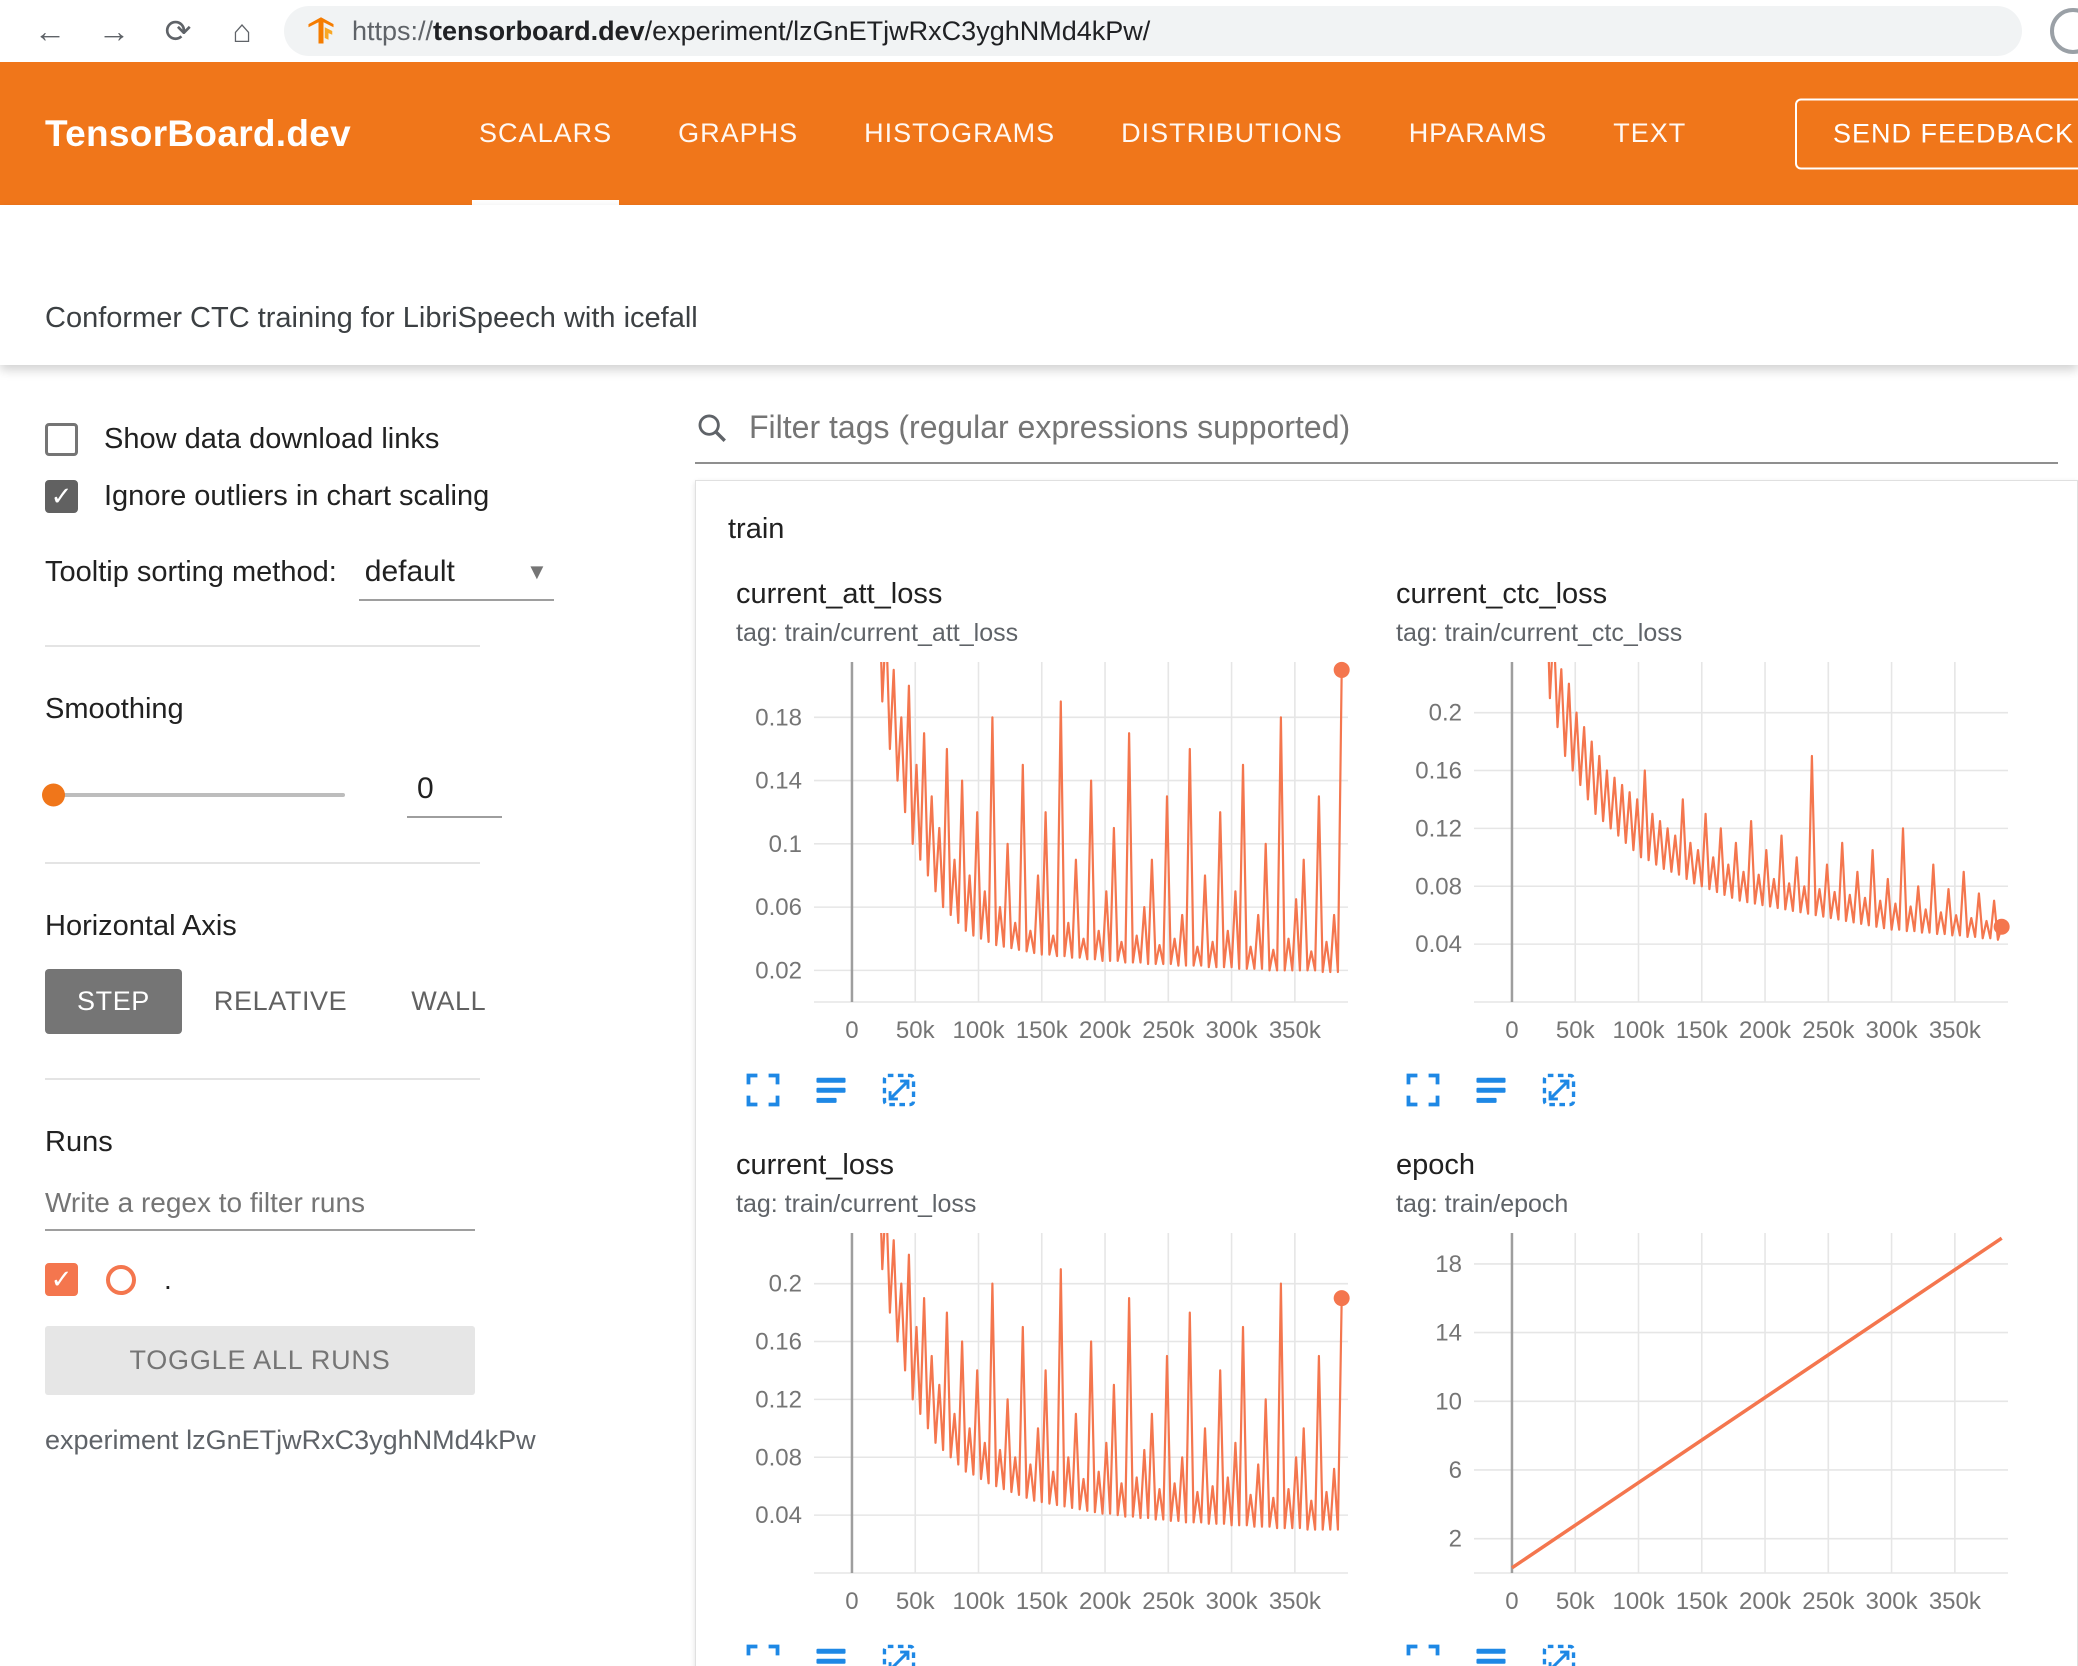 This screenshot has width=2078, height=1666. Describe the element at coordinates (1438, 828) in the screenshot. I see `svg-text: 0.12` at that location.